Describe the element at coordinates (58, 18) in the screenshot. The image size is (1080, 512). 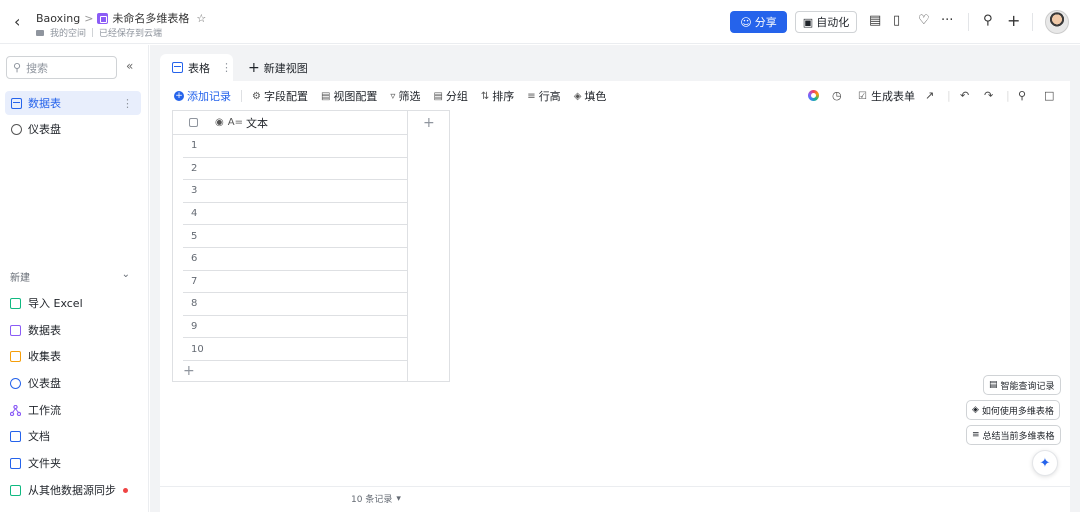
I see `breadcrumb-root: Baoxing` at that location.